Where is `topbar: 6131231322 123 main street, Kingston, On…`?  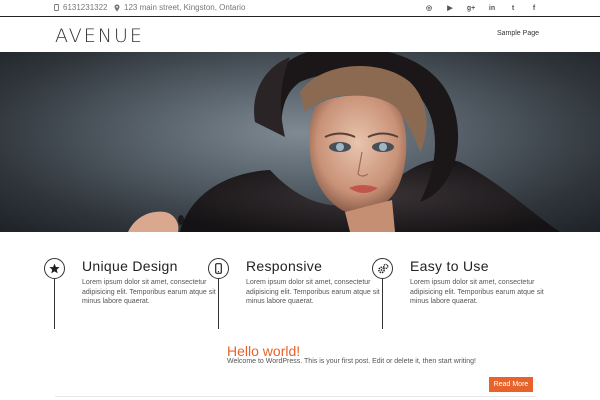
topbar: 6131231322 123 main street, Kingston, On… is located at coordinates (300, 8).